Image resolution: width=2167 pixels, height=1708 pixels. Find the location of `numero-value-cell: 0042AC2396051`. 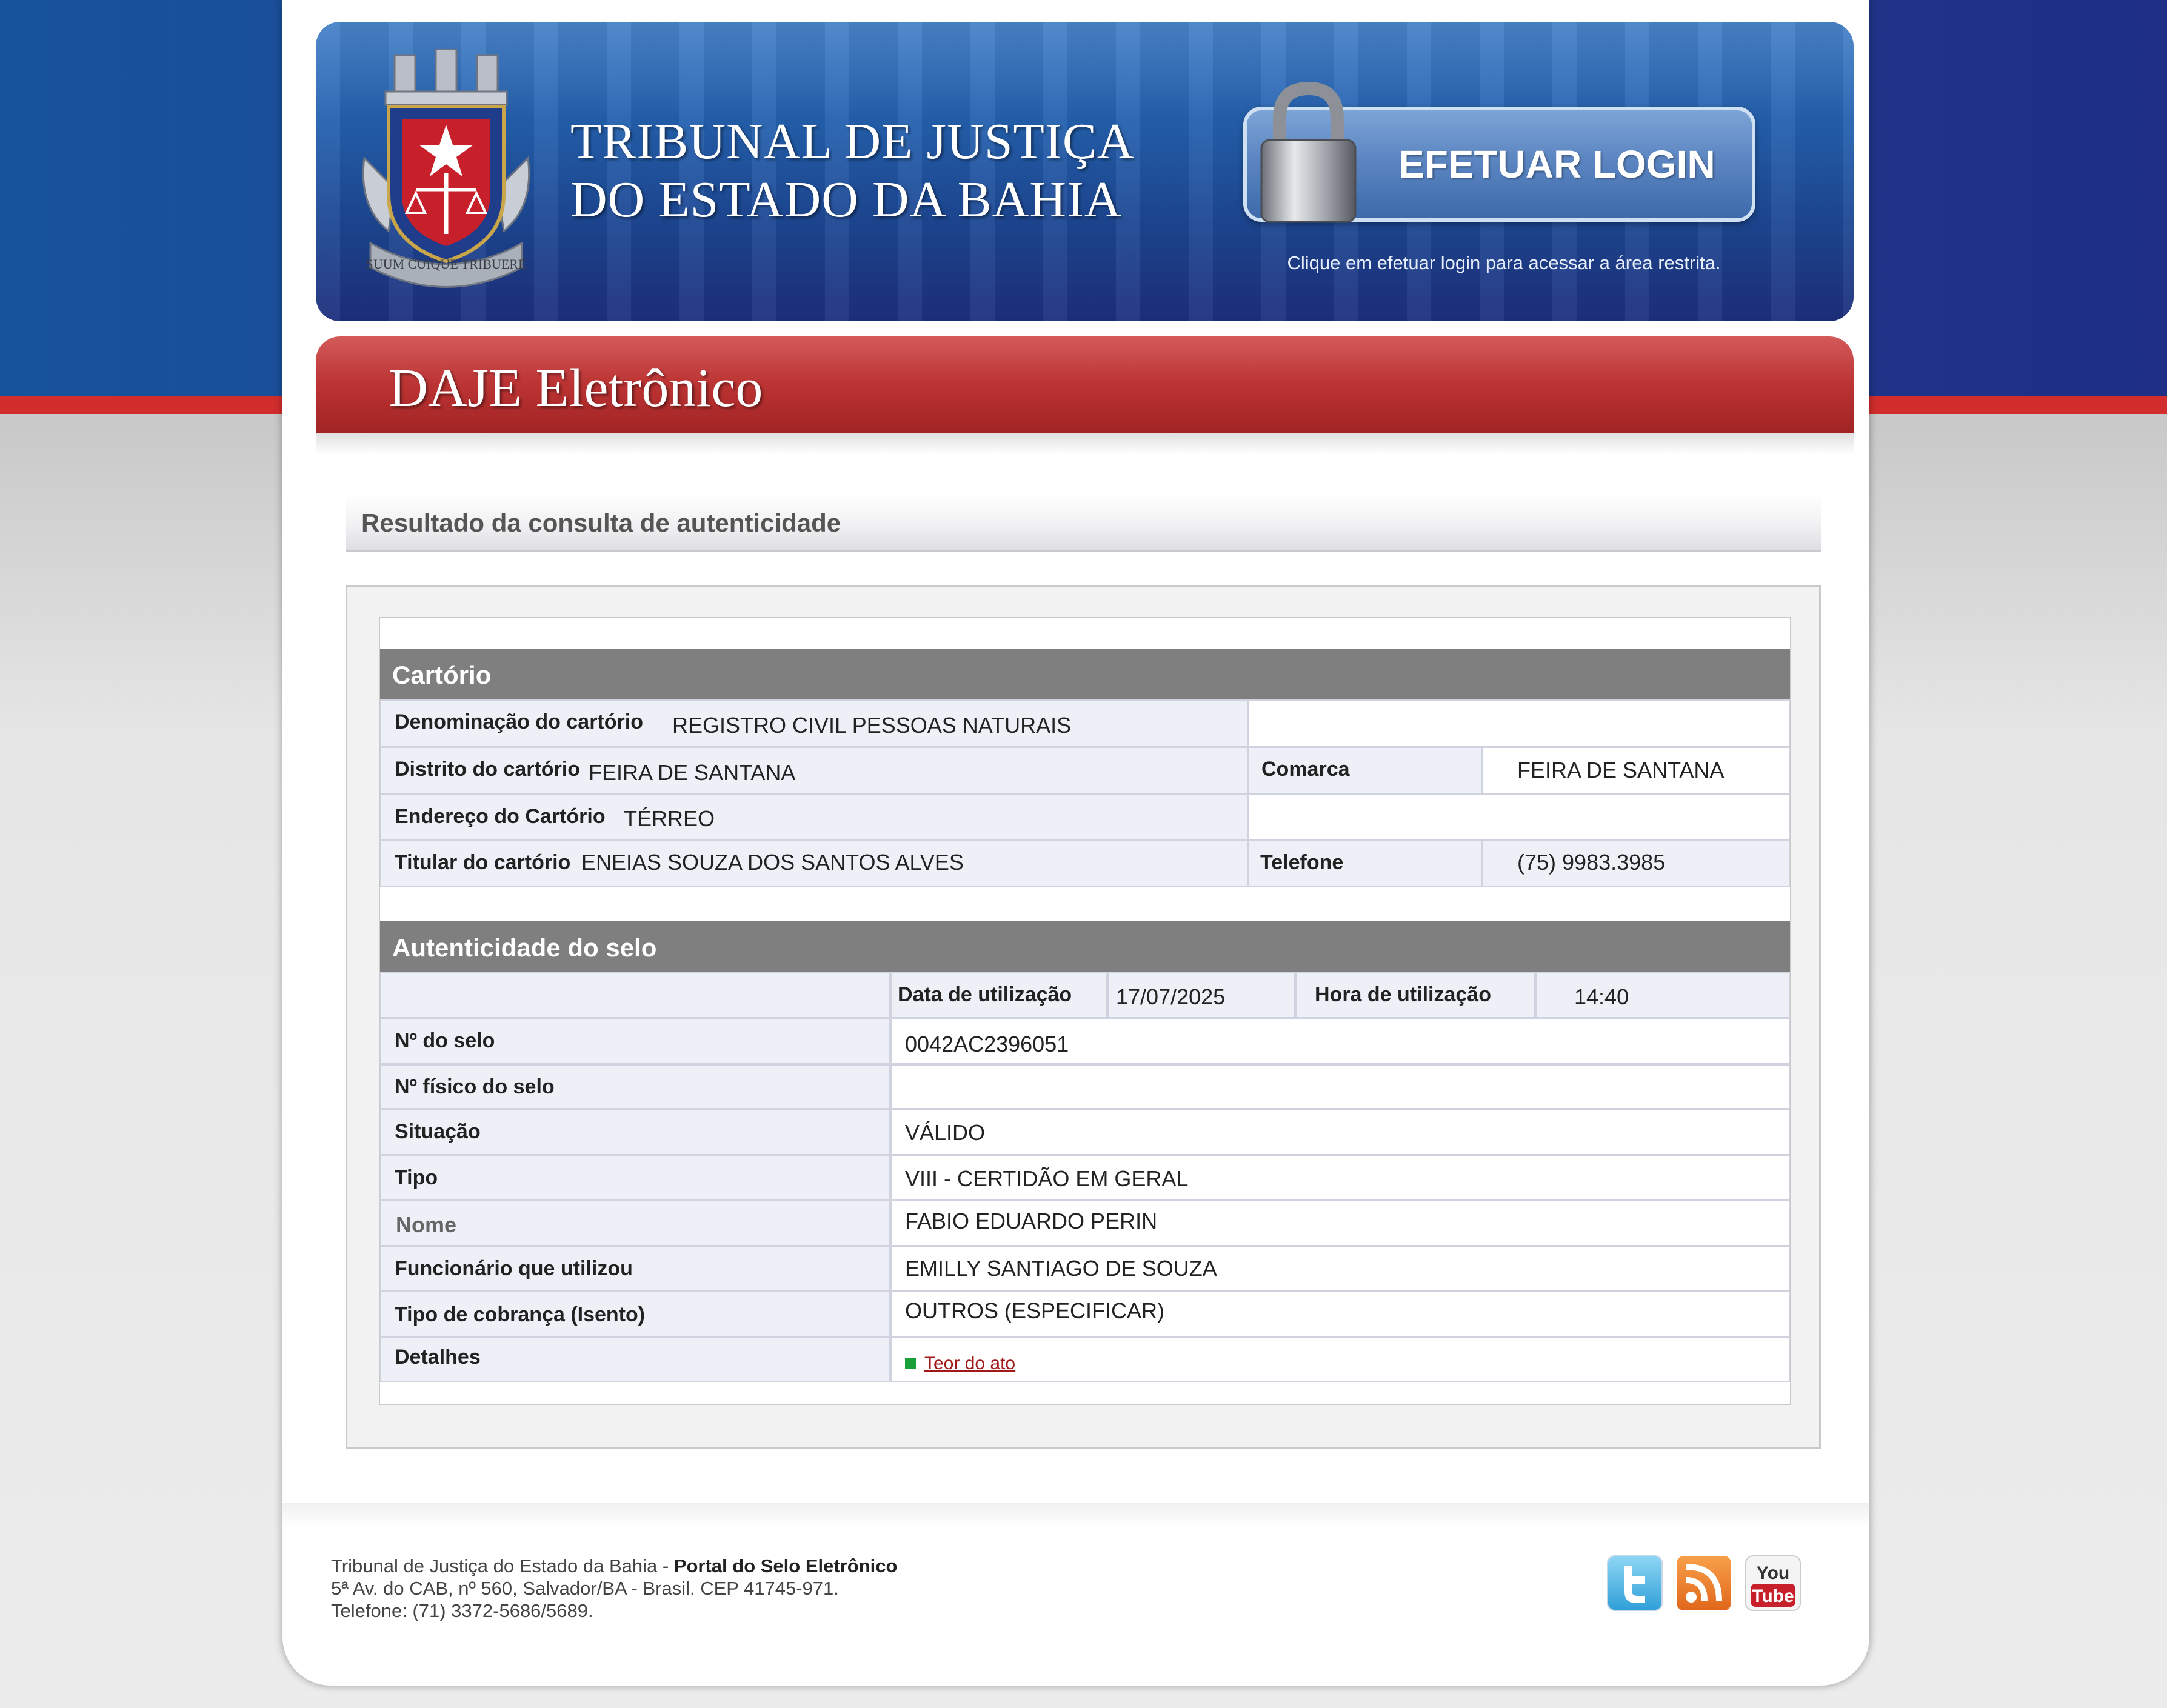

numero-value-cell: 0042AC2396051 is located at coordinates (1340, 1041).